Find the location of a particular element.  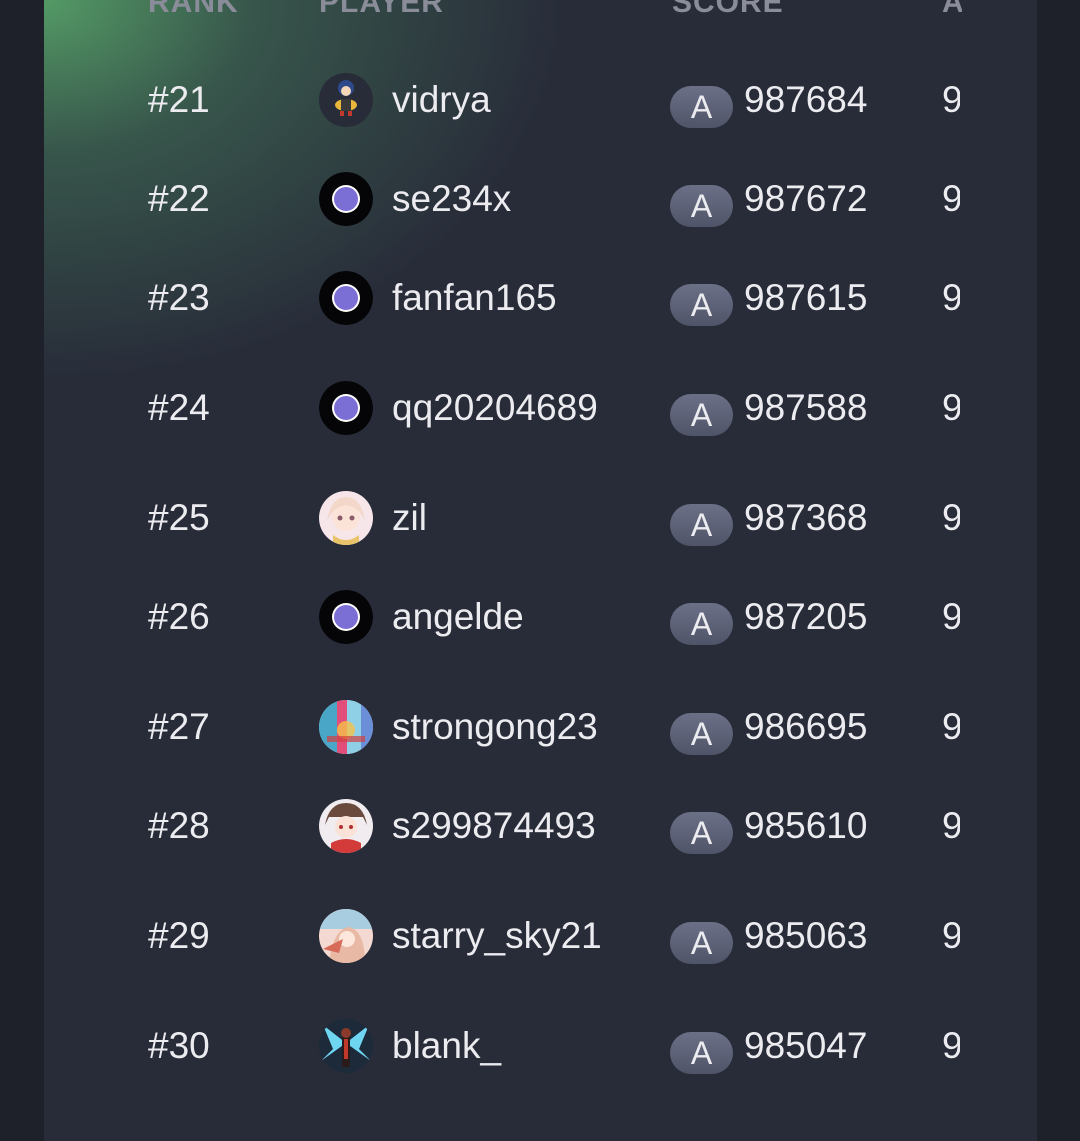

header-player: PLAYER is located at coordinates (381, 10).